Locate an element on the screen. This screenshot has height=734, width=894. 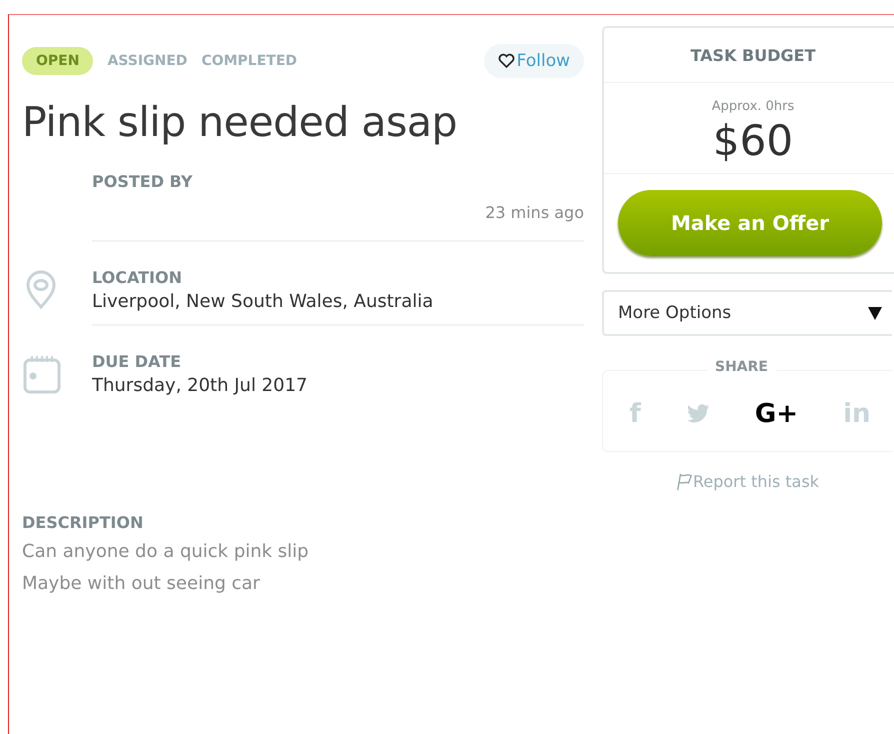
description-text: Can anyone do a quick pink slip Maybe with out seeing car is located at coordinates (166, 568).